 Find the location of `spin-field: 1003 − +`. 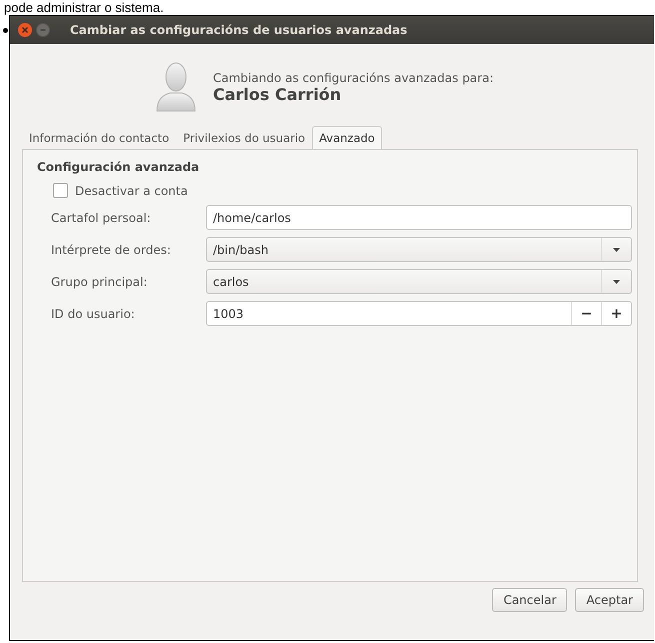

spin-field: 1003 − + is located at coordinates (419, 313).